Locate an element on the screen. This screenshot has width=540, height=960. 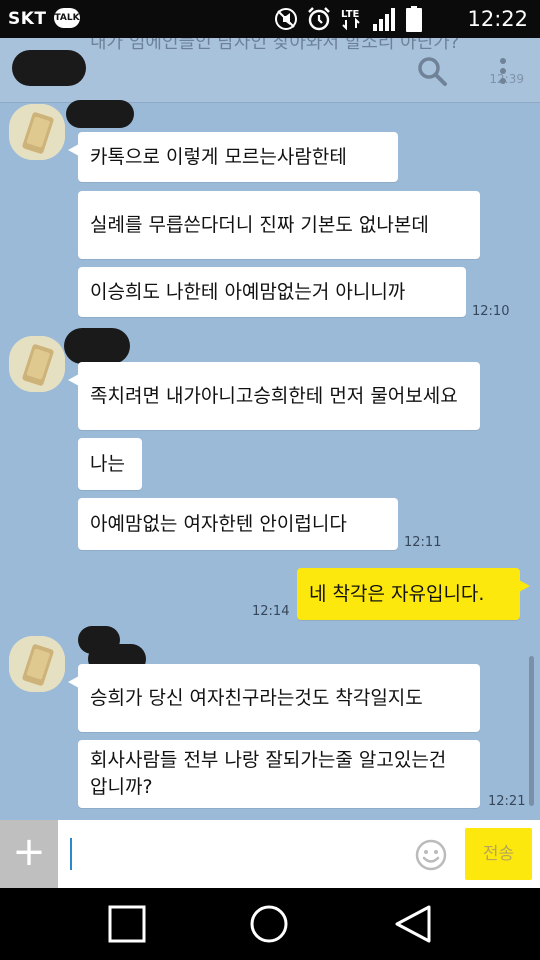
lte-icon: LTE is located at coordinates (350, 20).